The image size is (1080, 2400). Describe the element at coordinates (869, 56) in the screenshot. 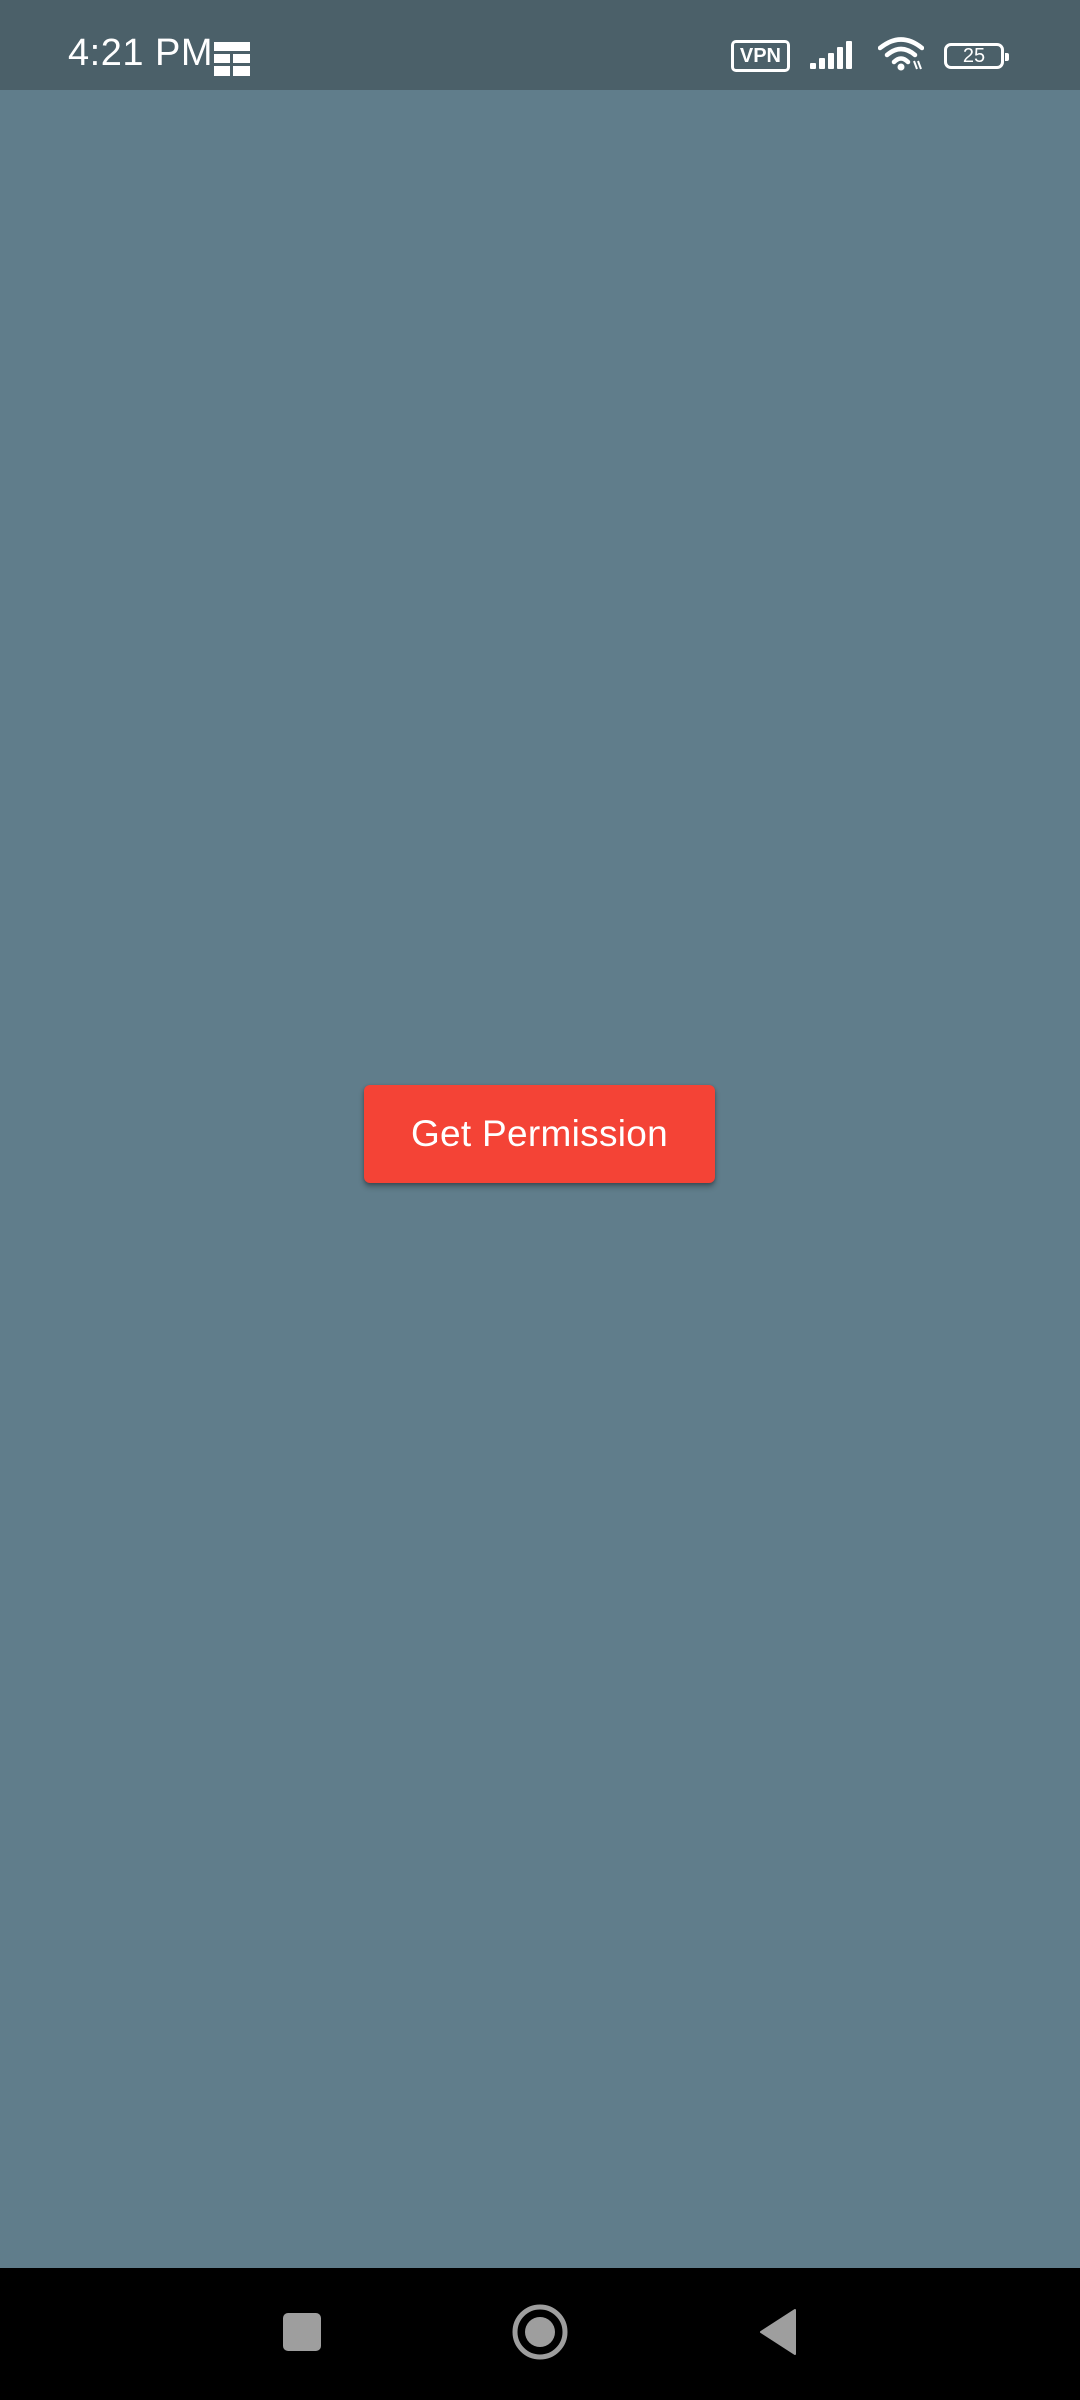

I see `status-icons: VPN 25` at that location.